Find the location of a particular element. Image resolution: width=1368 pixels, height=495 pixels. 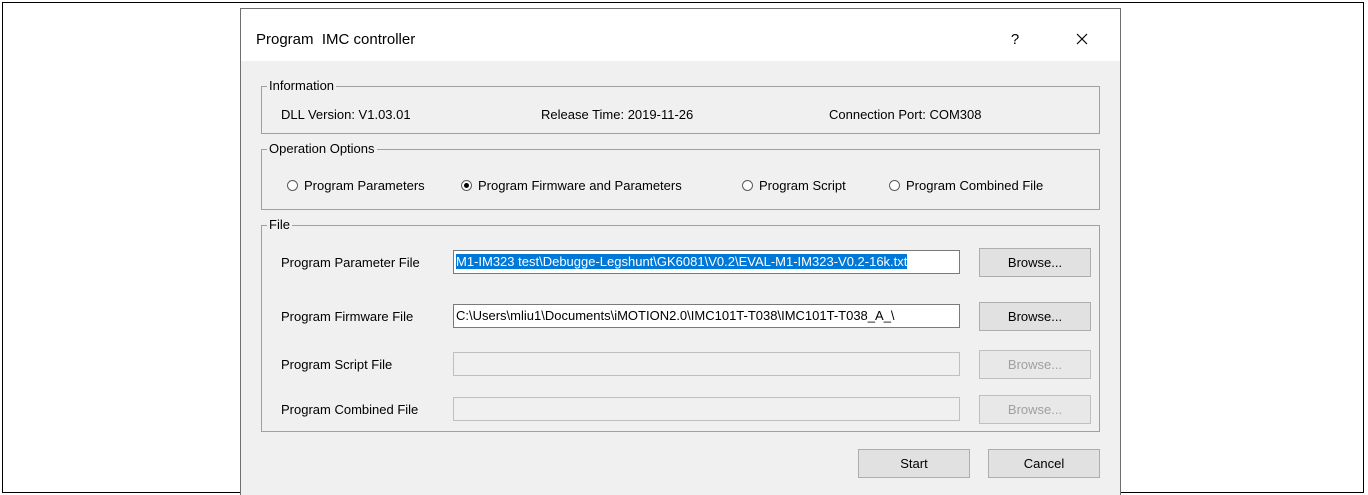

close-button is located at coordinates (1082, 39).